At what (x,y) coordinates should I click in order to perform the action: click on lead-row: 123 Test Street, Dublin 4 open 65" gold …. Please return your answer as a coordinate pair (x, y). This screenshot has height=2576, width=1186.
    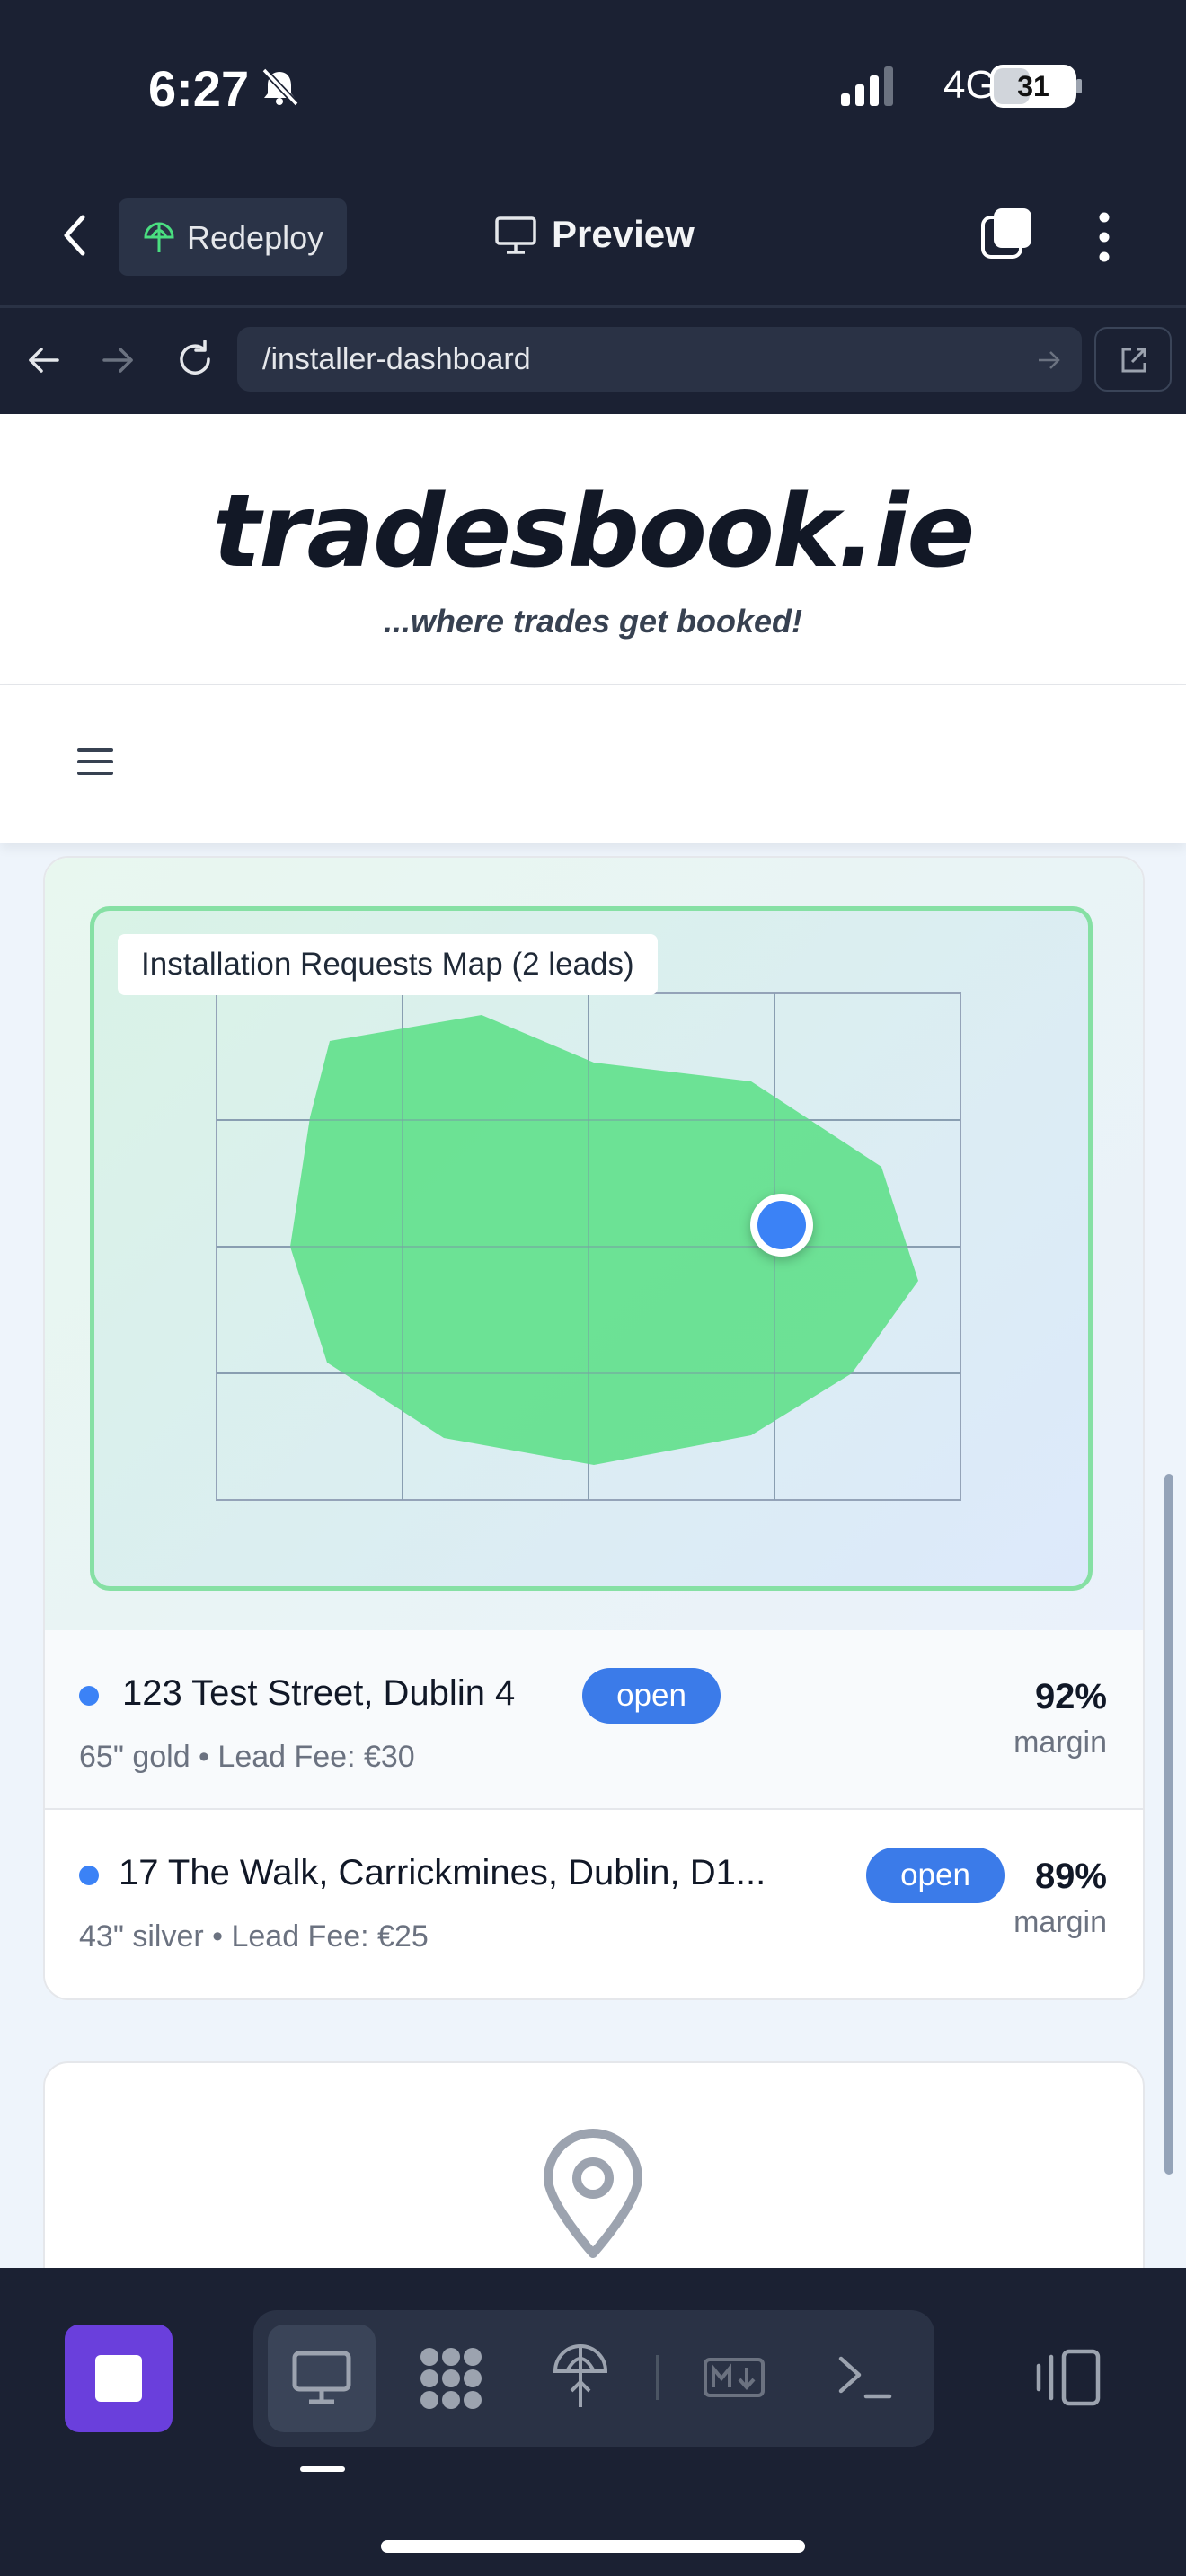
    Looking at the image, I should click on (594, 1720).